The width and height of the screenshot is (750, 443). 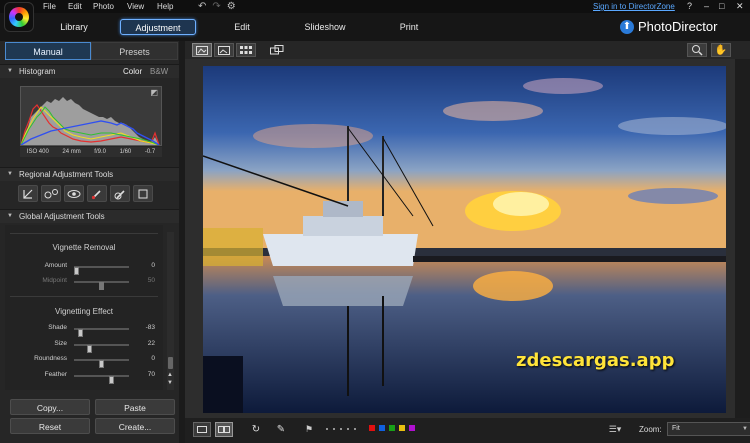 I want to click on color-label-yellow, so click(x=402, y=428).